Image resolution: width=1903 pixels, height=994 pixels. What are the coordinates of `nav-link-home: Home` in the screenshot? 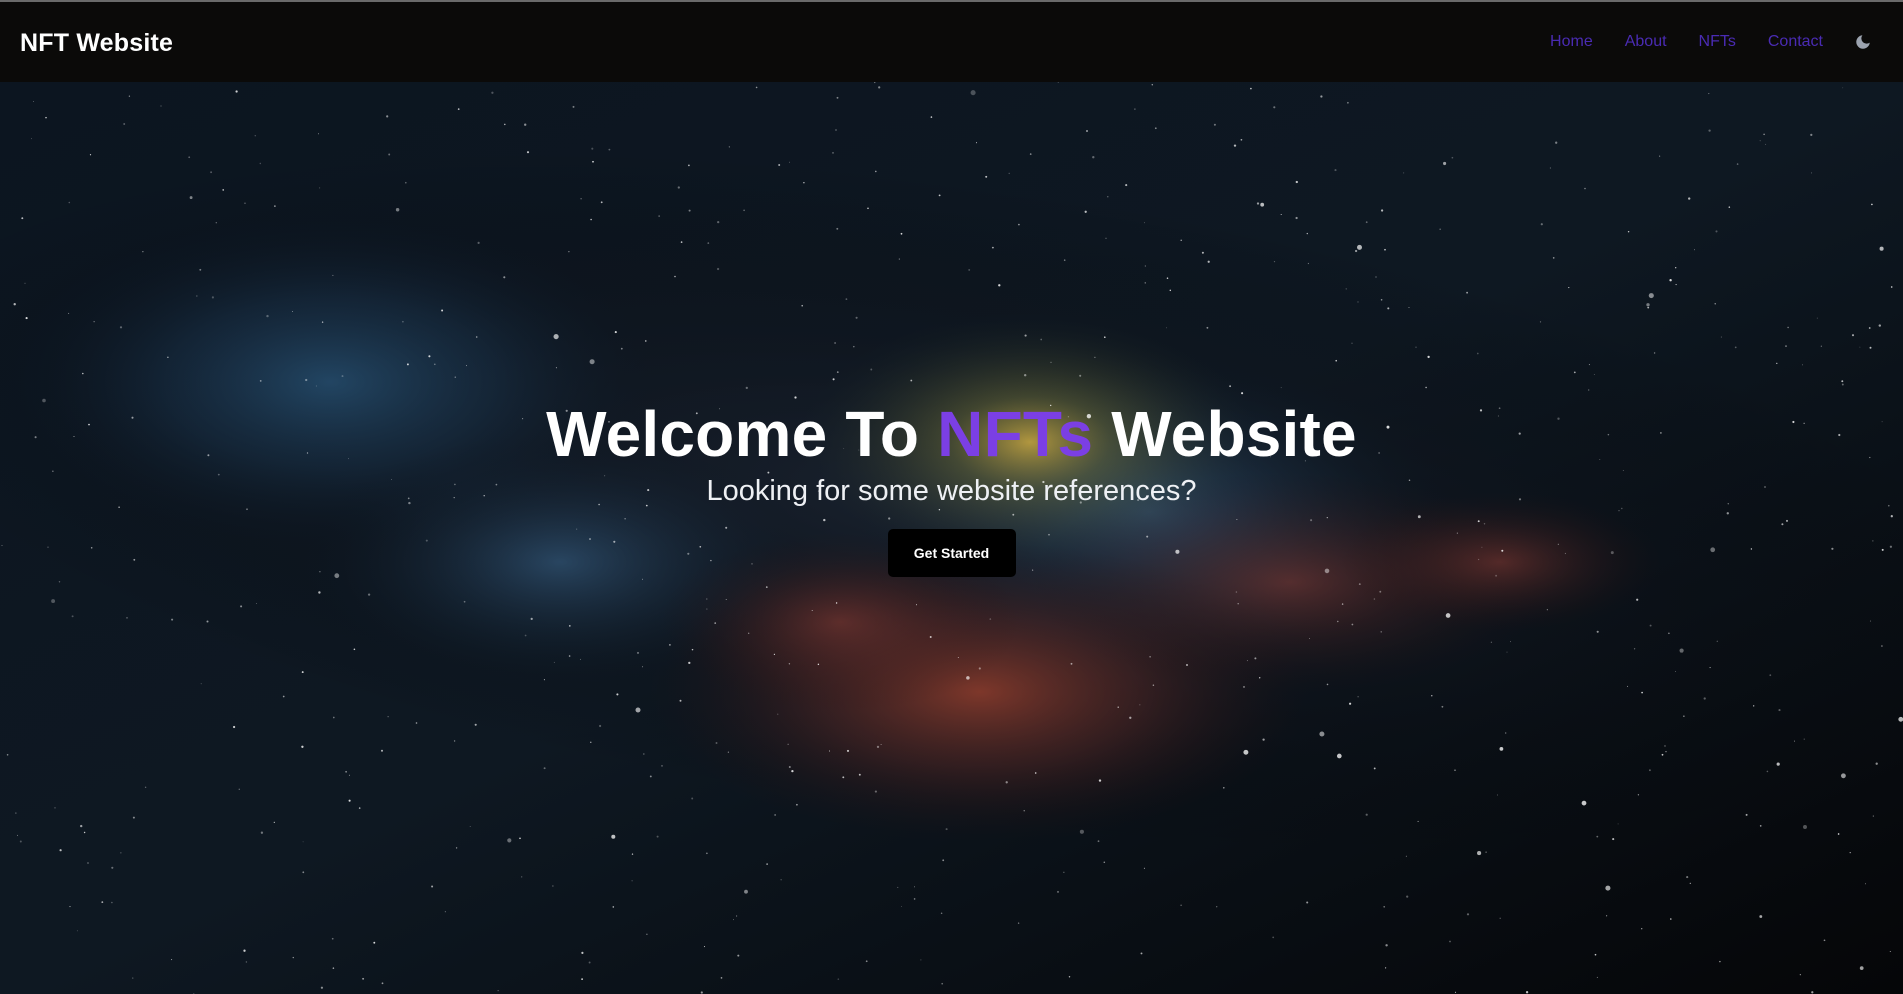 It's located at (1571, 42).